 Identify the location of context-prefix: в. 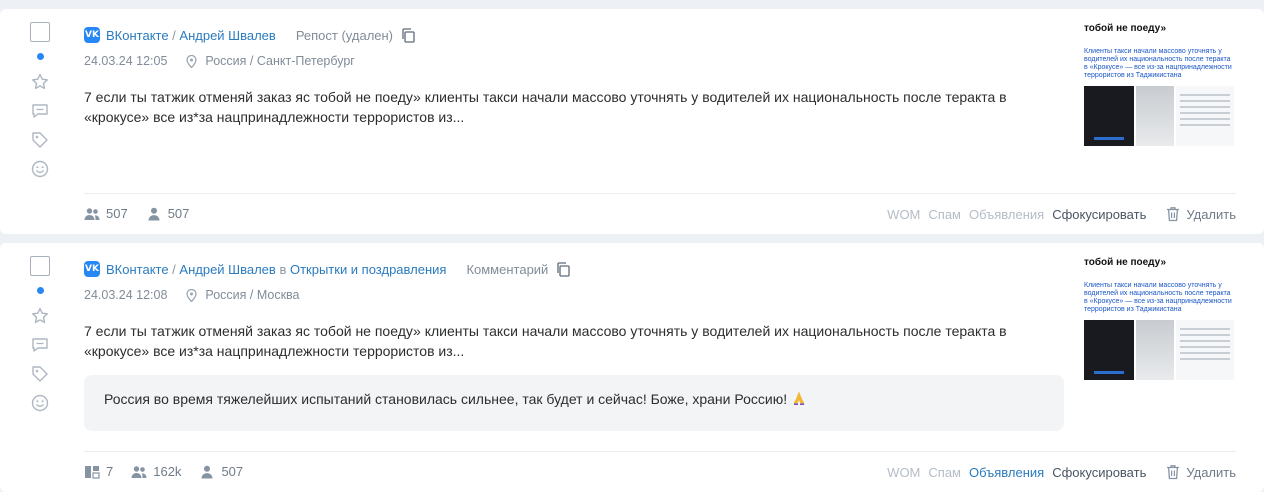
(283, 269).